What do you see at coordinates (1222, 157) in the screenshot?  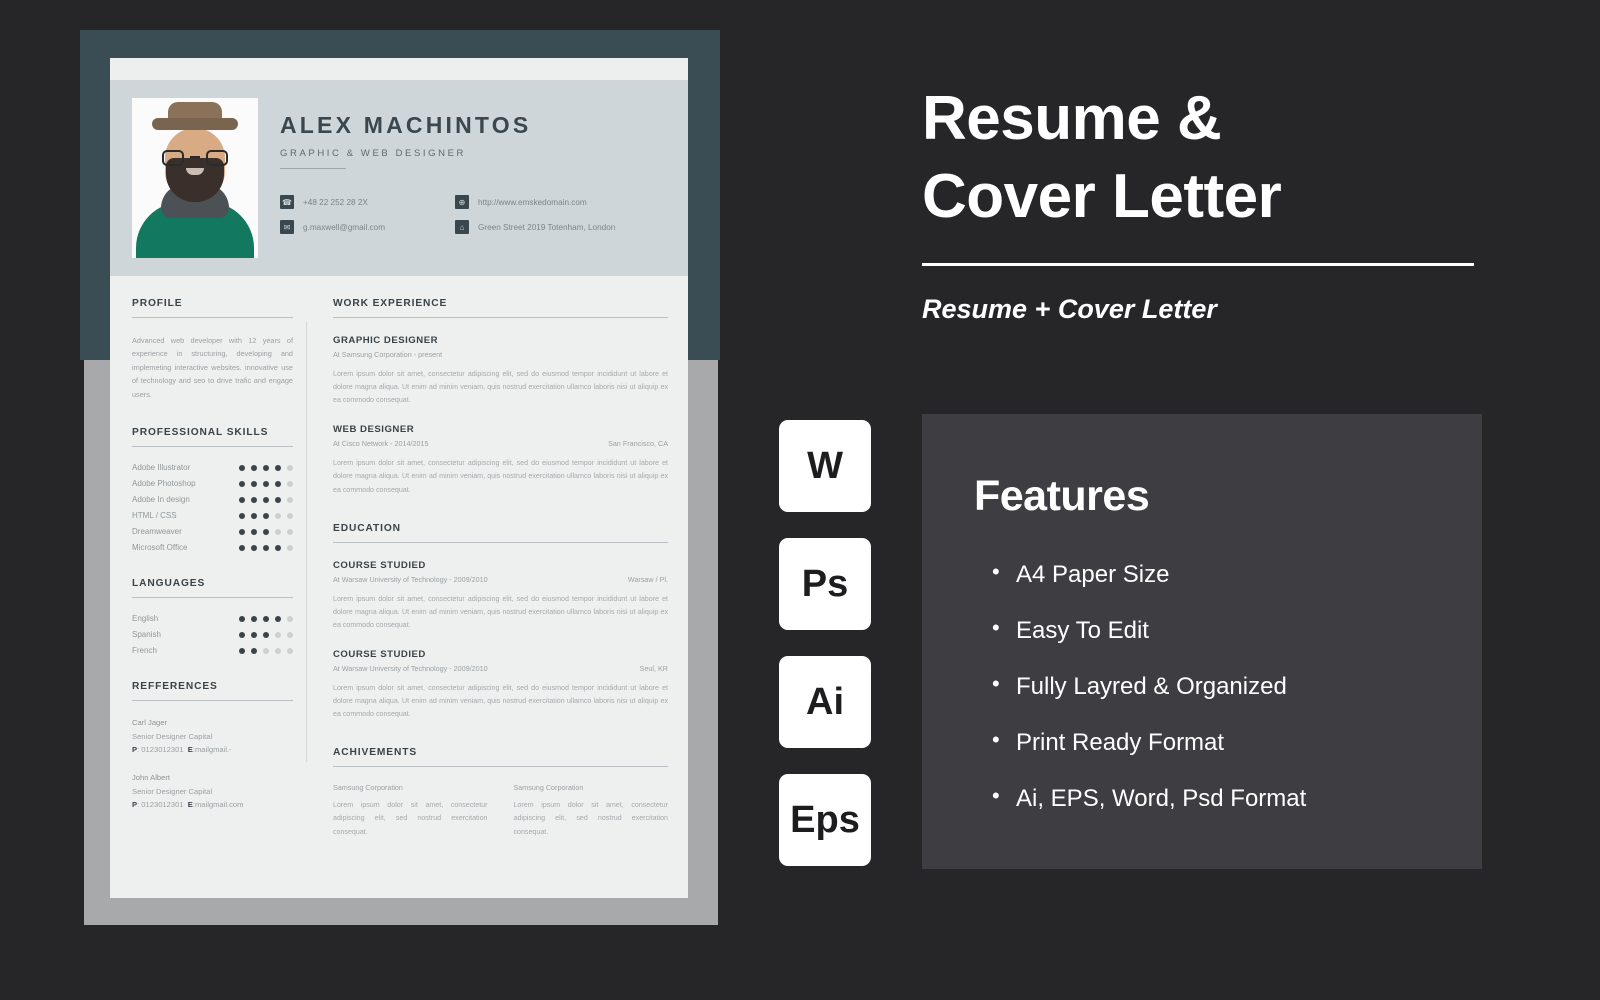 I see `promo-title: Resume & Cover Letter` at bounding box center [1222, 157].